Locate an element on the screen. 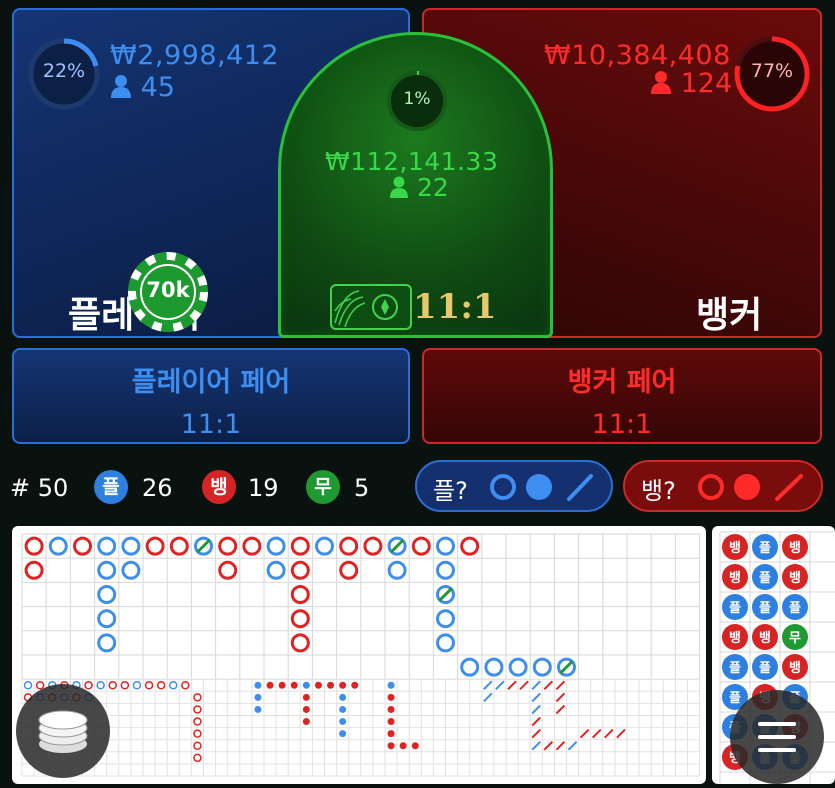 This screenshot has width=835, height=788. bead-label: 무 is located at coordinates (795, 638).